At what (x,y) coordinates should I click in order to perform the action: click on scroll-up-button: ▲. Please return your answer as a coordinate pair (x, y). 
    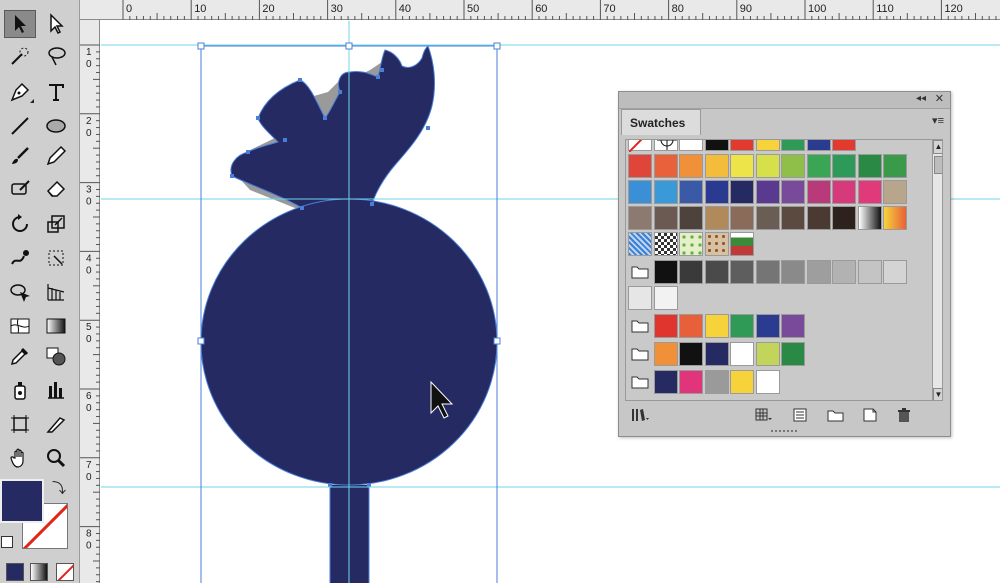
    Looking at the image, I should click on (937, 147).